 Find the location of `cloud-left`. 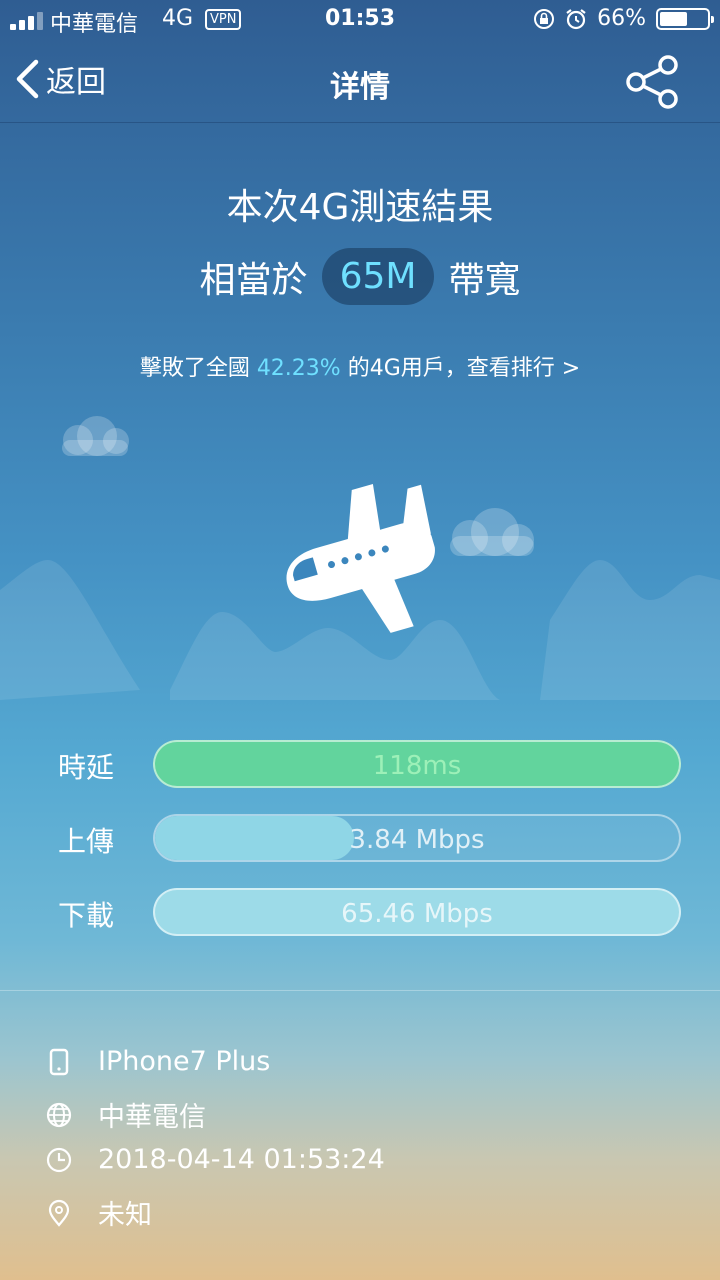

cloud-left is located at coordinates (95, 436).